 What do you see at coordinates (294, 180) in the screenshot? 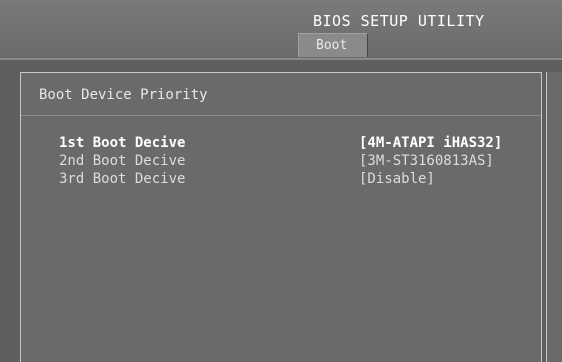
I see `boot-device-row-3: 3rd Boot Decive [Disable]` at bounding box center [294, 180].